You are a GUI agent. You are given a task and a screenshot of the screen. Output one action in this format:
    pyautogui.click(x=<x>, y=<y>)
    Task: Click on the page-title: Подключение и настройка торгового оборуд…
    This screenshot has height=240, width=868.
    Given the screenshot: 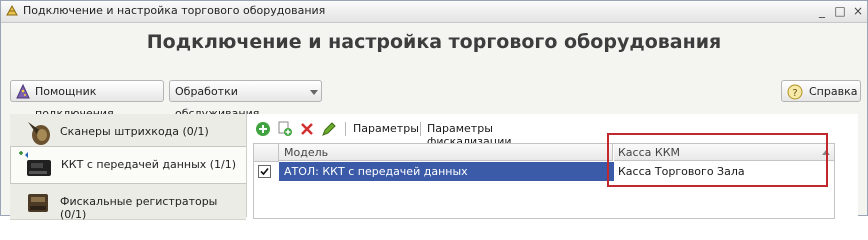 What is the action you would take?
    pyautogui.click(x=434, y=42)
    